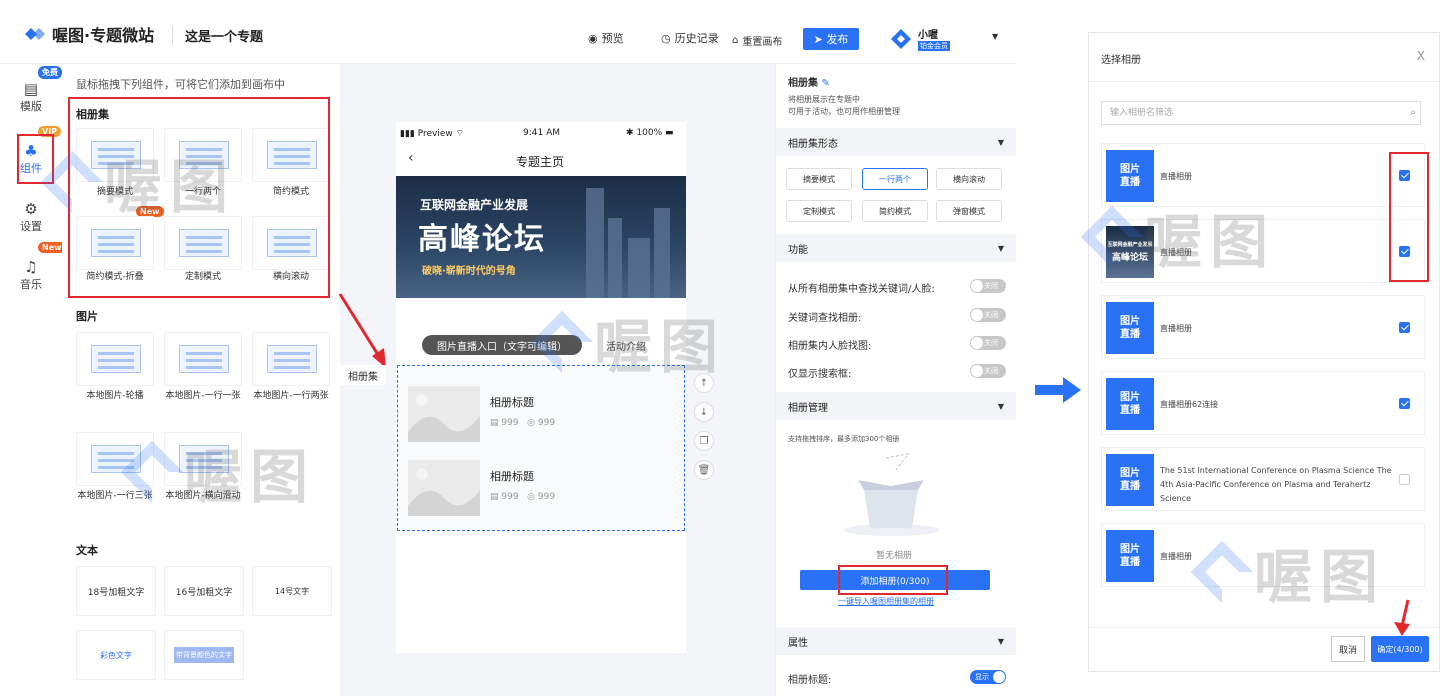  What do you see at coordinates (704, 412) in the screenshot?
I see `move-down-icon: ↓` at bounding box center [704, 412].